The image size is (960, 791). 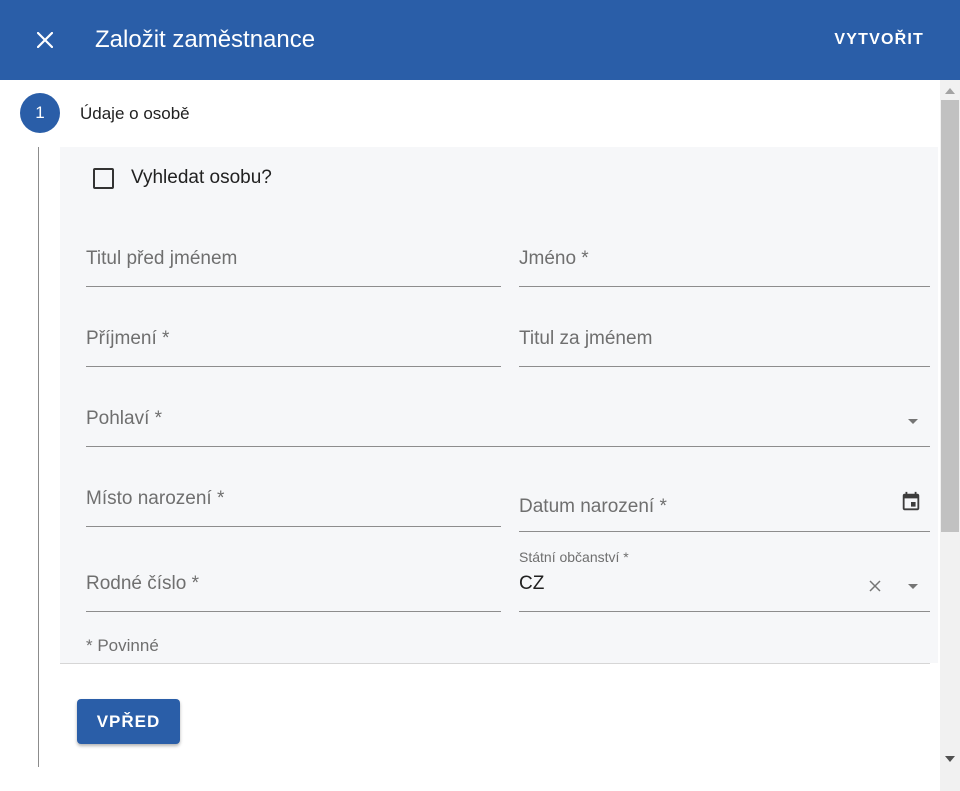 What do you see at coordinates (508, 424) in the screenshot?
I see `gender-select: Pohlaví *` at bounding box center [508, 424].